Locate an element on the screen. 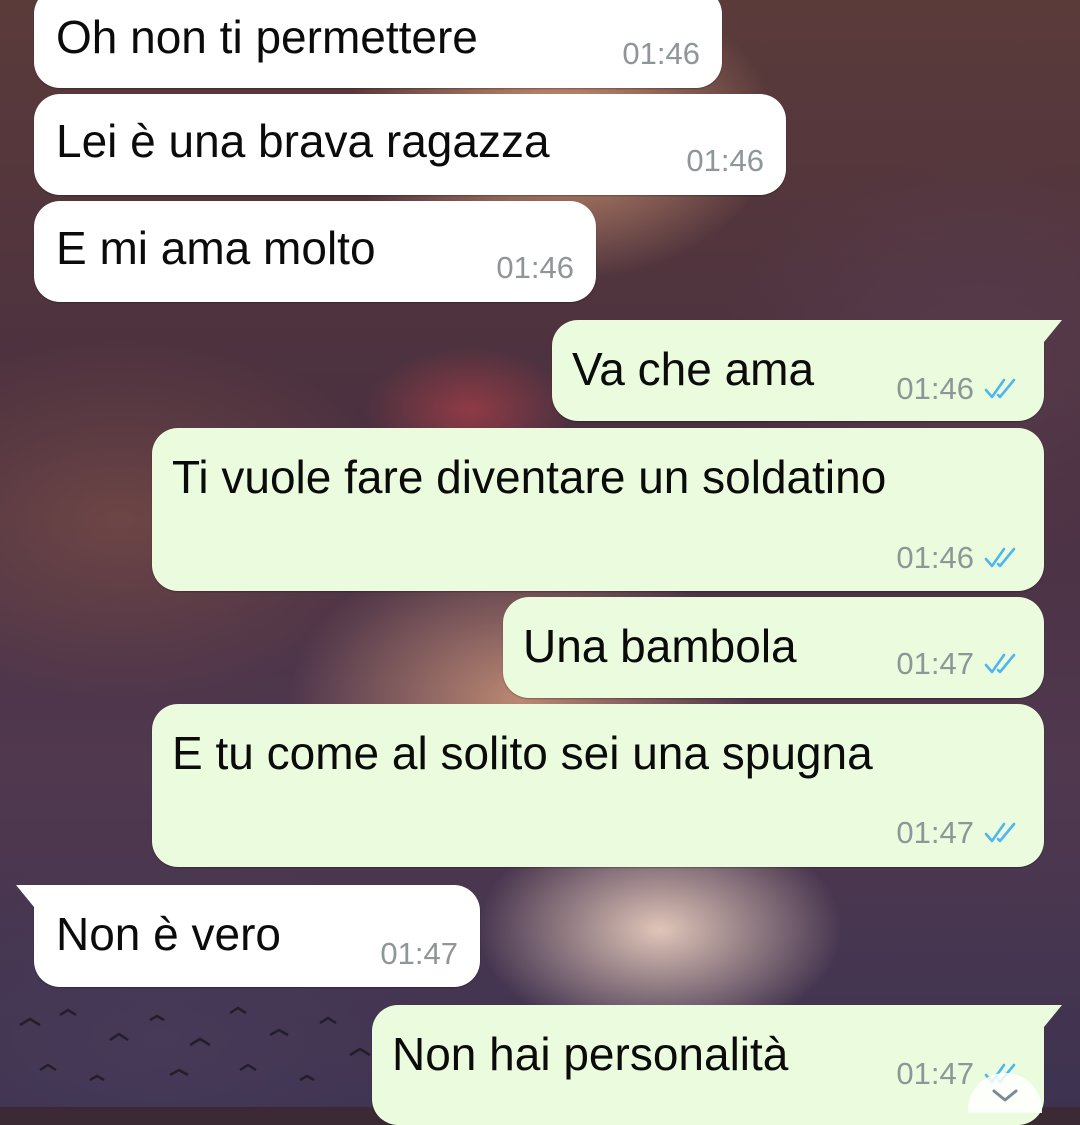 The image size is (1080, 1125). message-bubble-incoming: Lei è una brava ragazza 01:46 is located at coordinates (410, 144).